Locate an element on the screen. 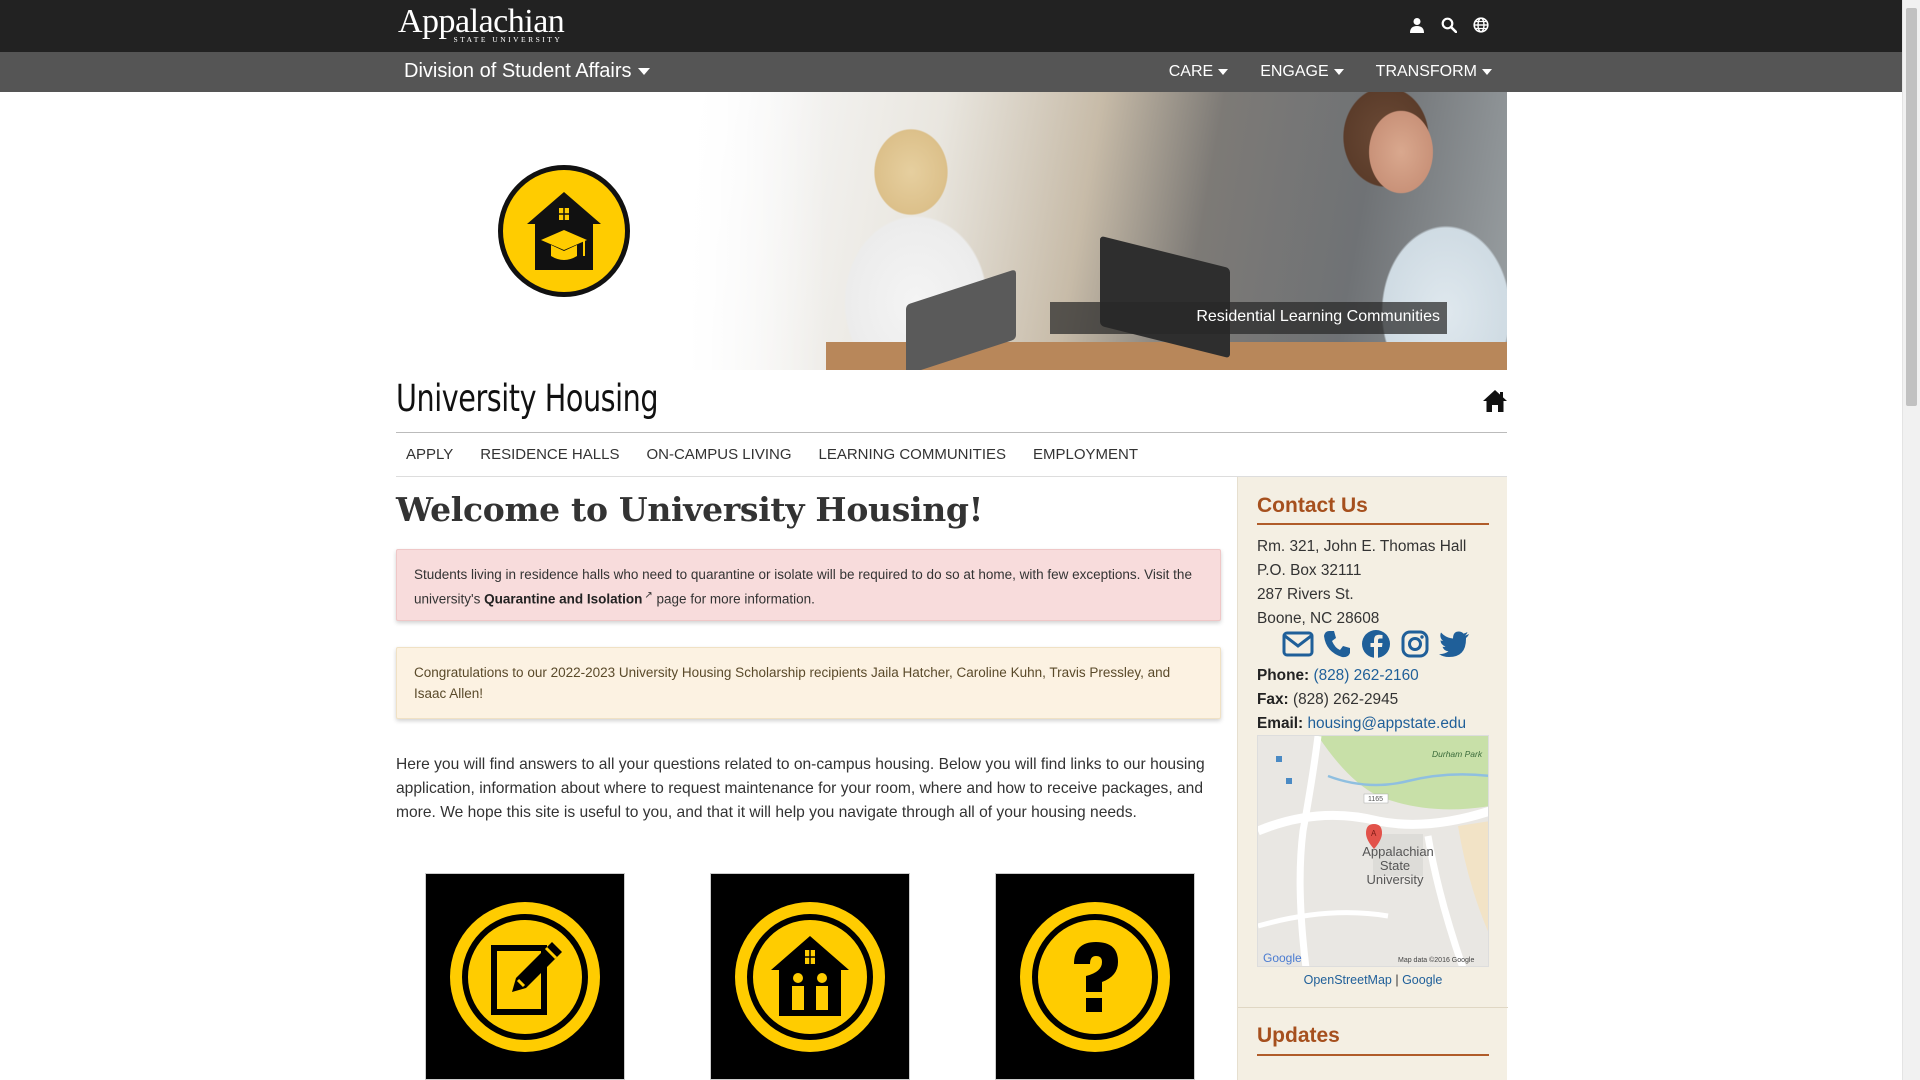 The height and width of the screenshot is (1080, 1920). phone-row: Phone: (828) 262-2160 is located at coordinates (1361, 676).